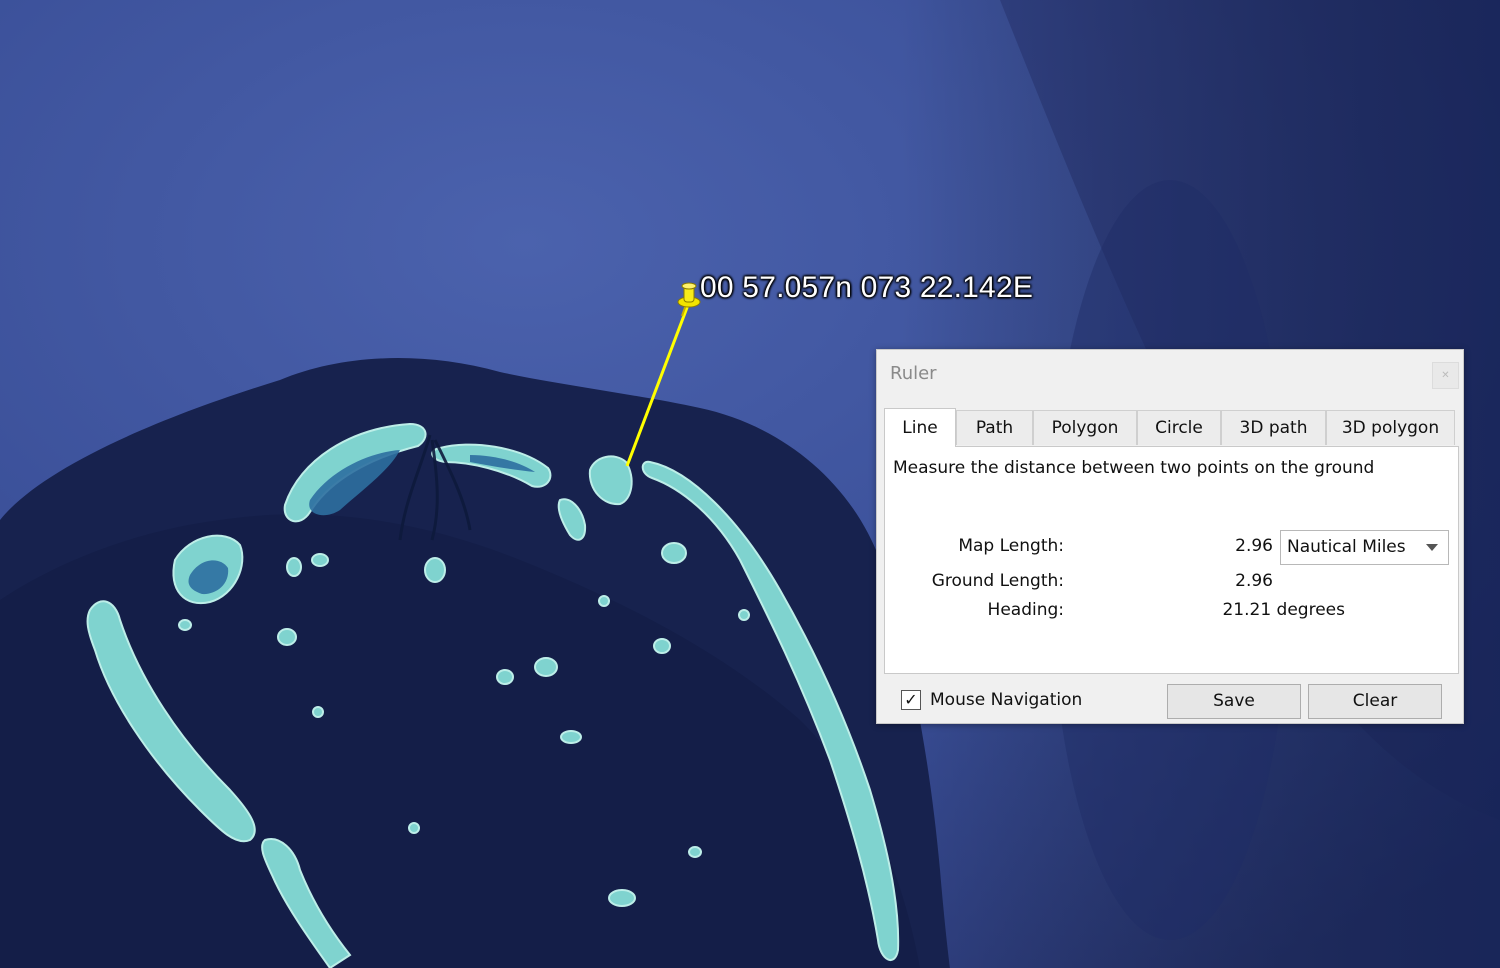 The image size is (1500, 968). I want to click on unit-select: Nautical Miles, so click(1364, 547).